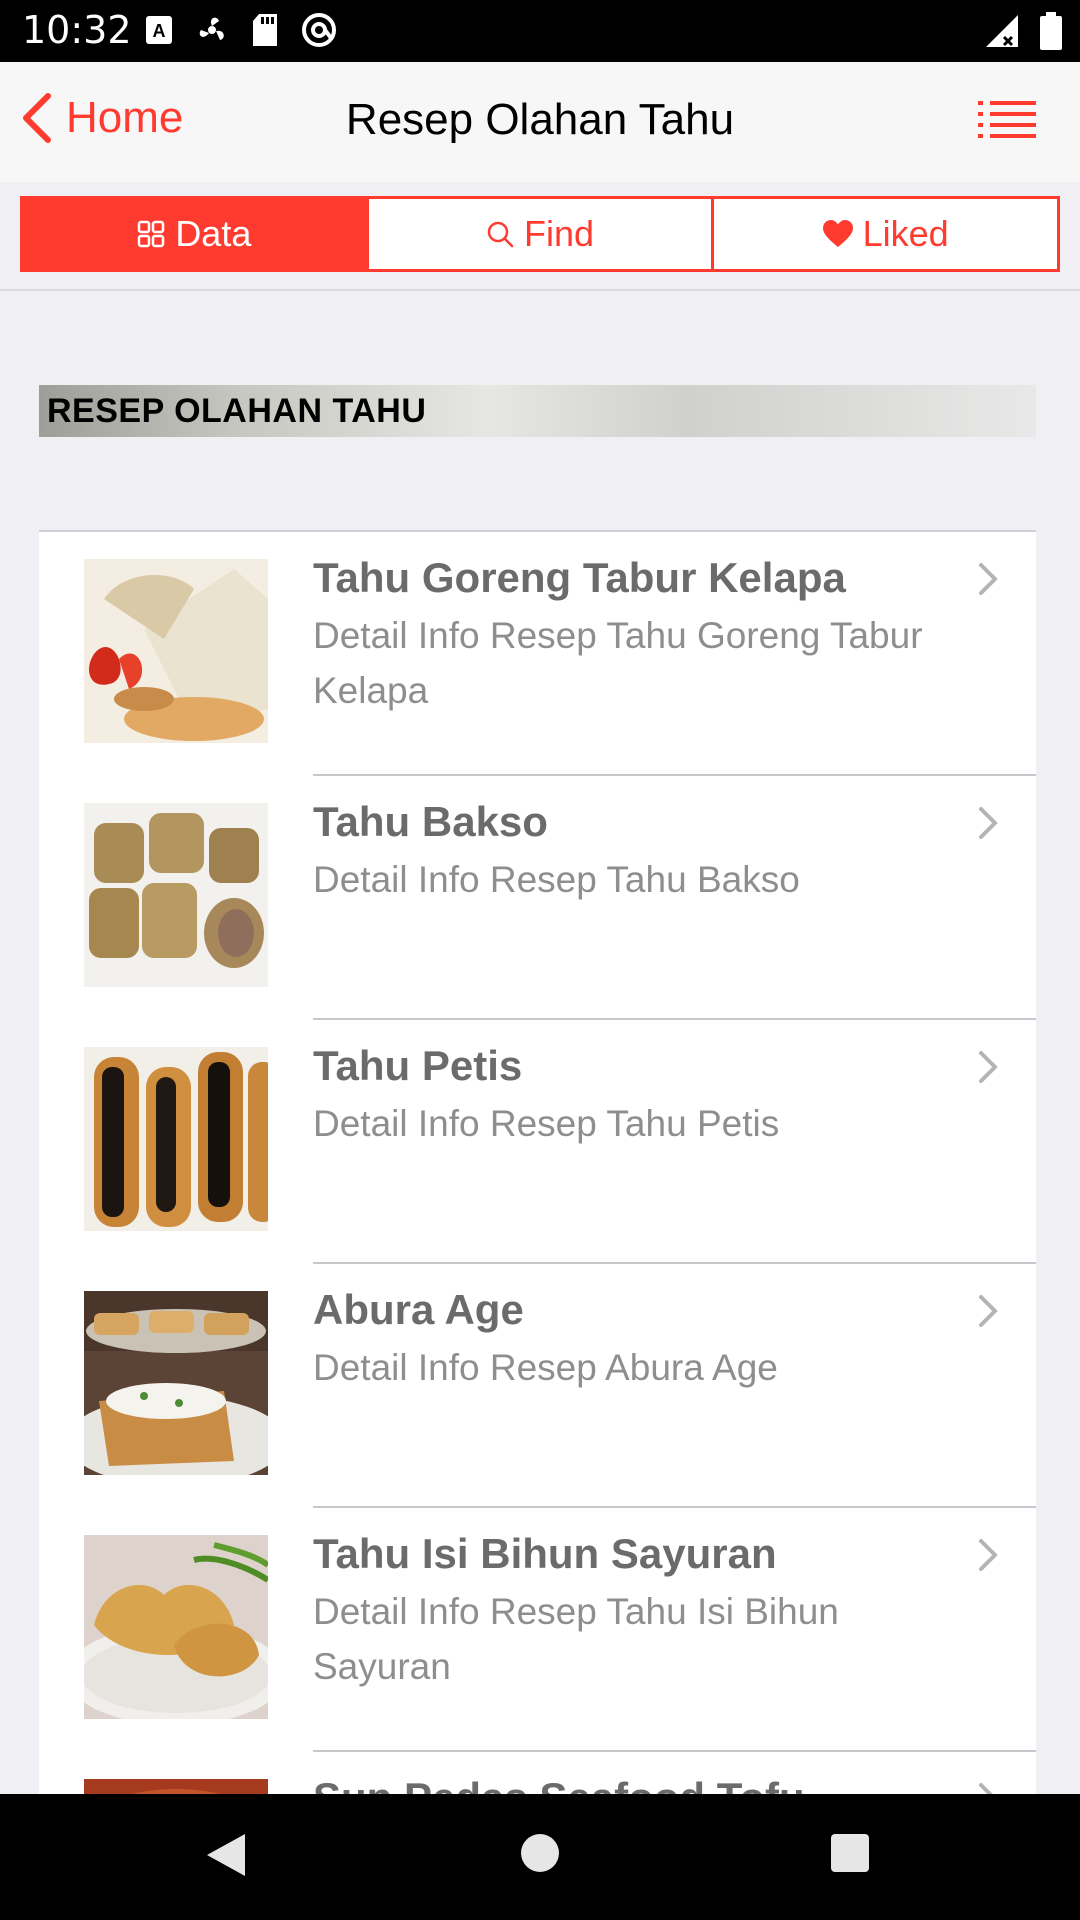 This screenshot has width=1080, height=1920. I want to click on list-item: Tahu Bakso Detail Info Resep Tahu Bakso, so click(537, 898).